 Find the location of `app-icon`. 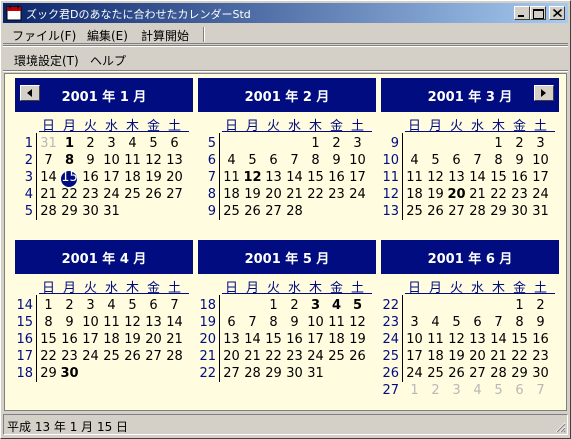

app-icon is located at coordinates (14, 13).